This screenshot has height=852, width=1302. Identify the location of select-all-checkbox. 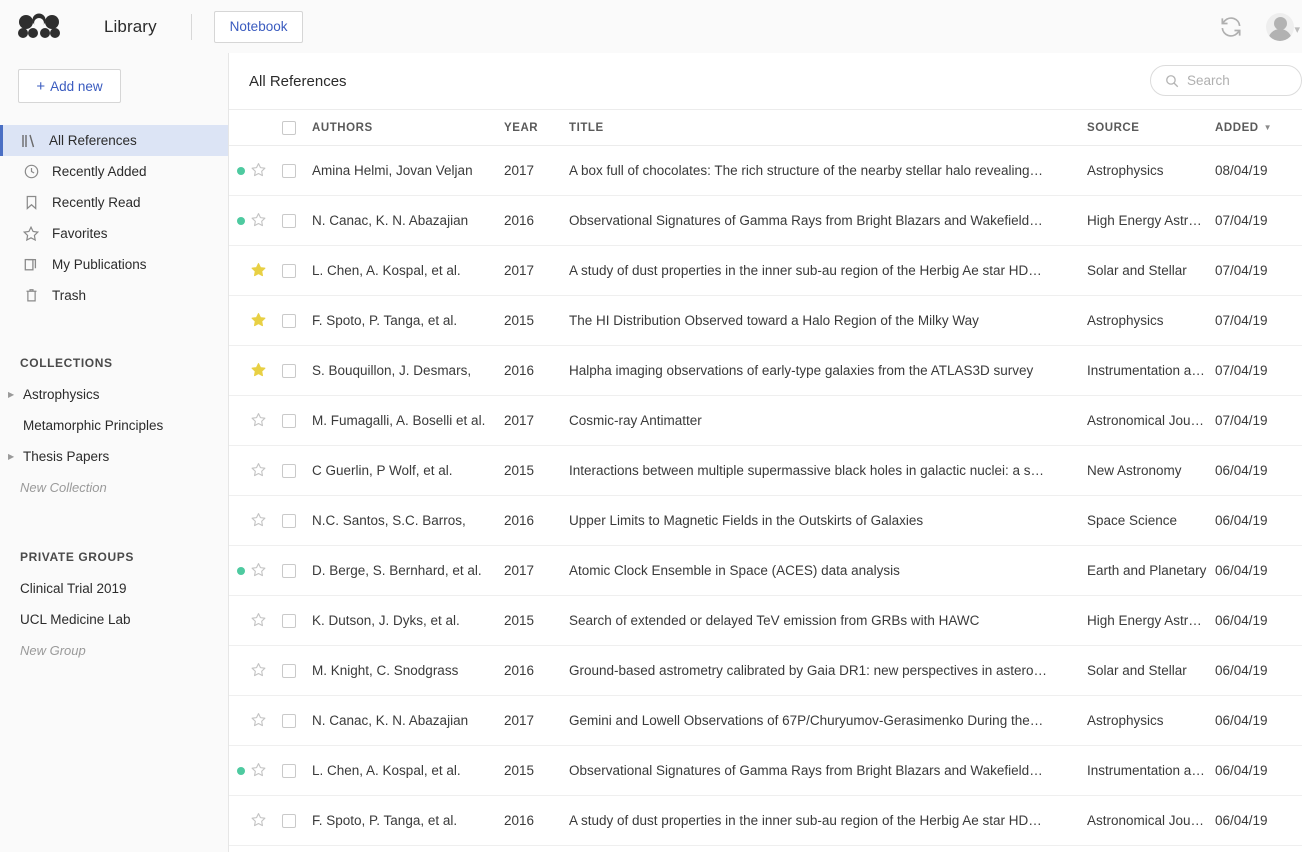
(289, 127).